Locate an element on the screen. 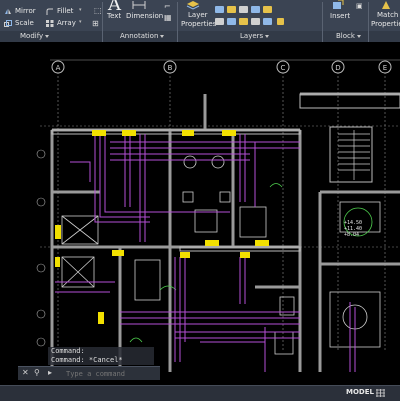  layer-match-icon is located at coordinates (255, 9).